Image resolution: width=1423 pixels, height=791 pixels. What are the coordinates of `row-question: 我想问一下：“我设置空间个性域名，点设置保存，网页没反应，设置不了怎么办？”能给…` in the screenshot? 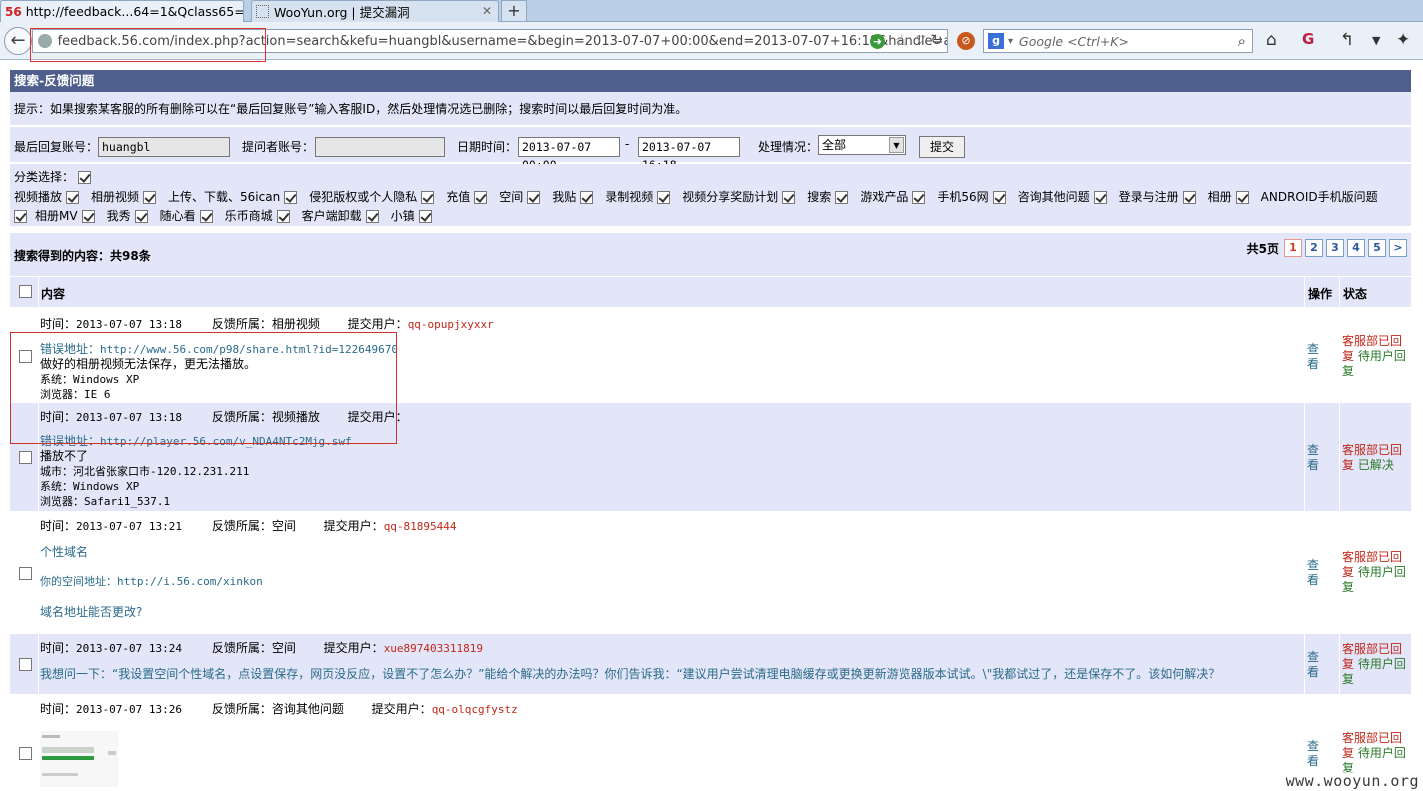 It's located at (630, 674).